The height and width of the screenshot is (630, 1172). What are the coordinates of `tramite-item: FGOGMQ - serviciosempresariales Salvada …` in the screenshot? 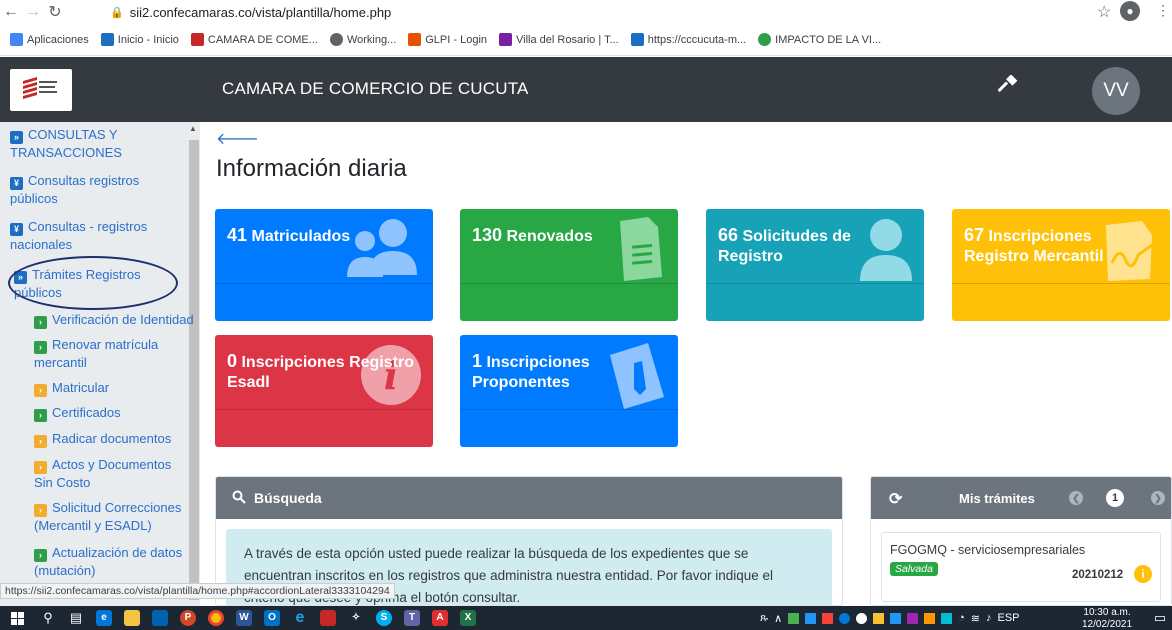 It's located at (1021, 567).